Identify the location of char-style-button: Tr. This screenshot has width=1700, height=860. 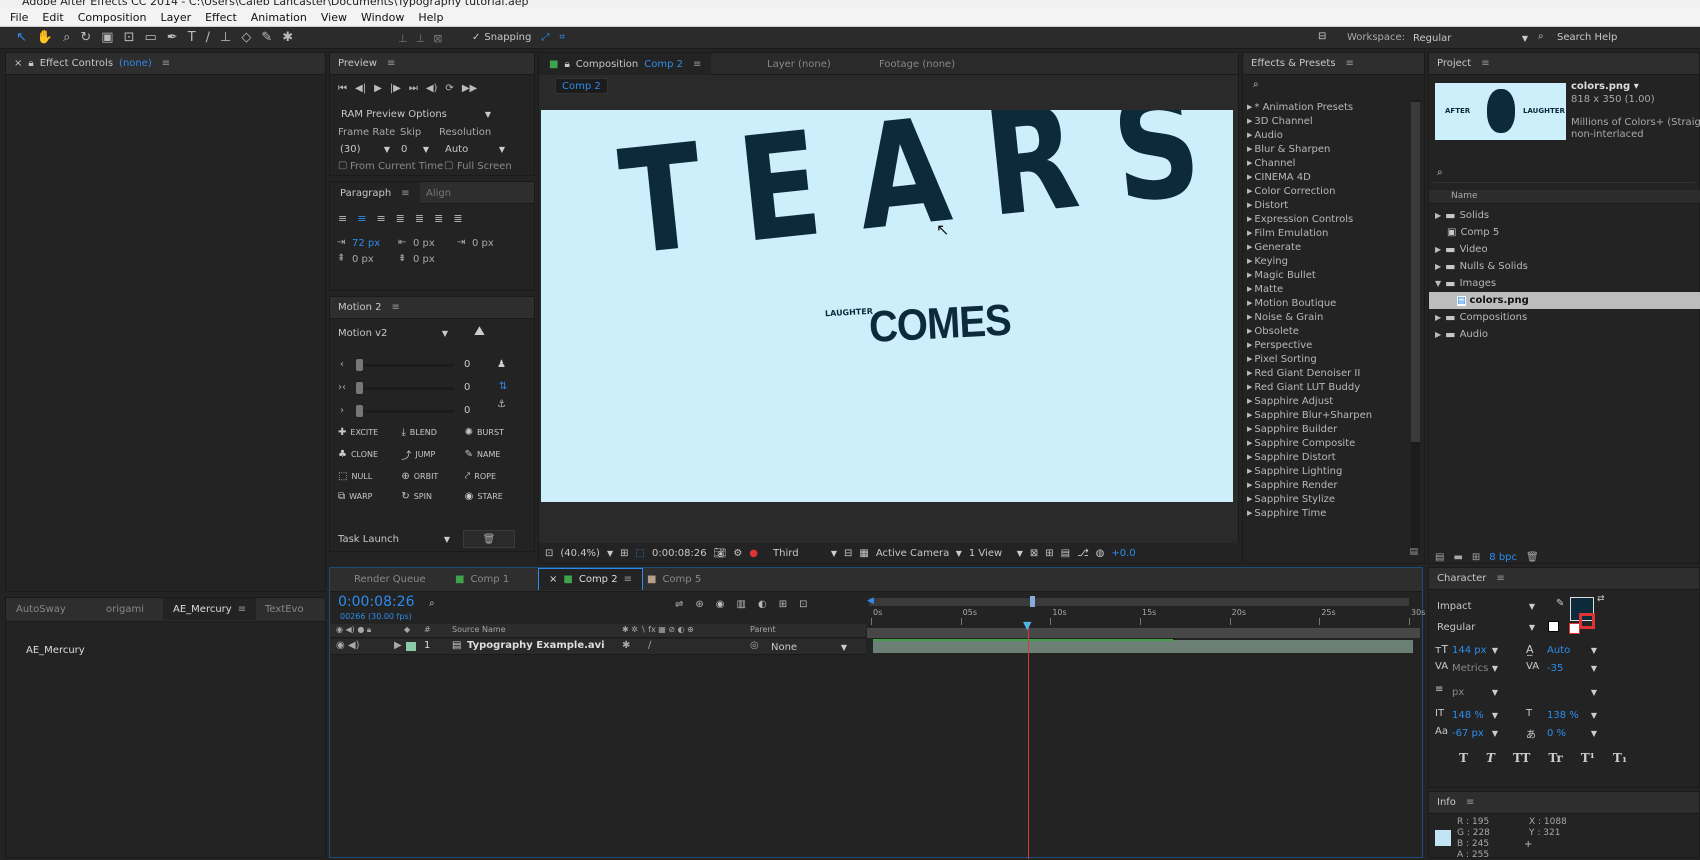
(1555, 758).